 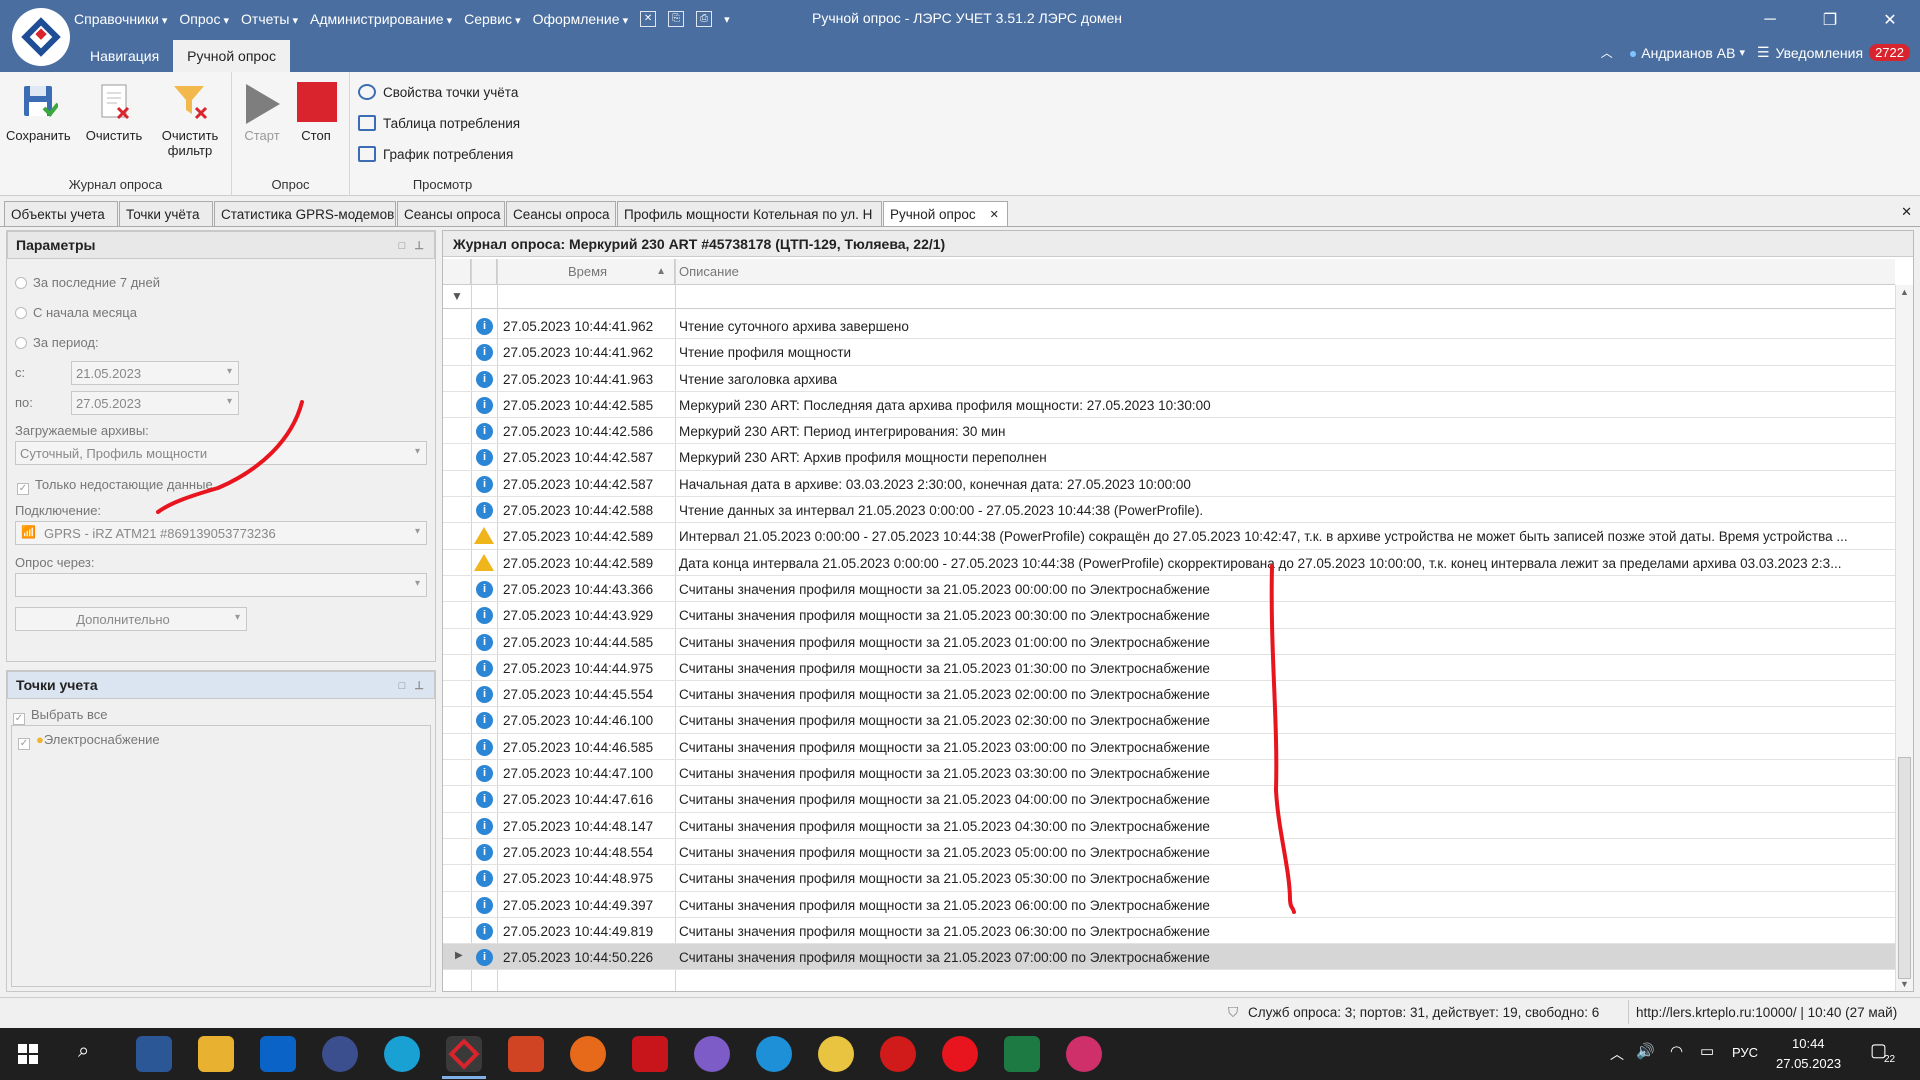 I want to click on volume-icon: 🔊, so click(x=1645, y=1051).